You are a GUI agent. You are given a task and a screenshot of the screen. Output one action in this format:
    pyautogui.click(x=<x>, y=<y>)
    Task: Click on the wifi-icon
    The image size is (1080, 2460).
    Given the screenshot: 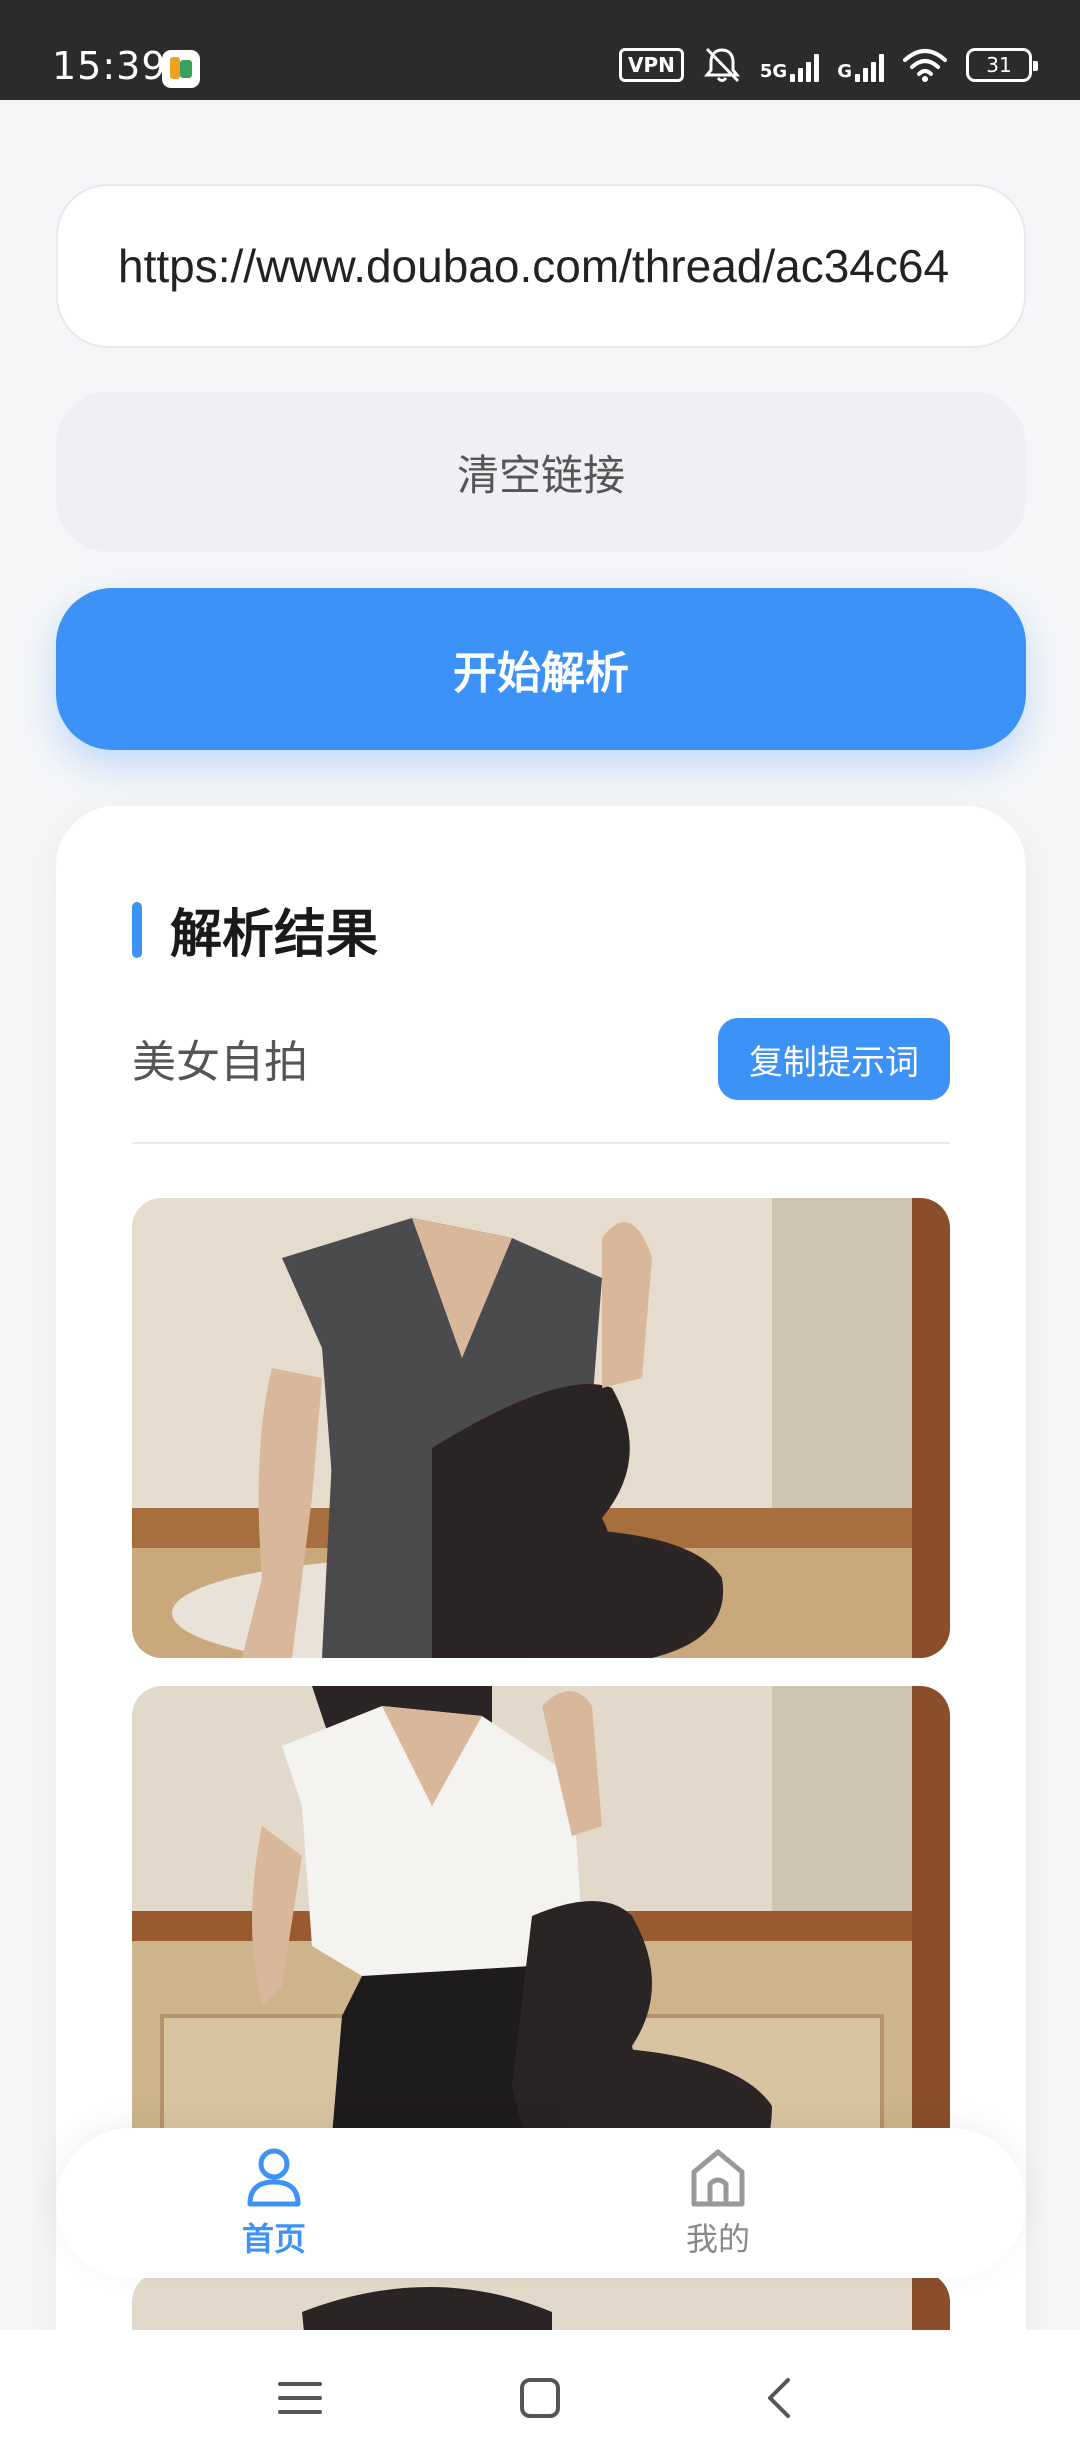 What is the action you would take?
    pyautogui.click(x=925, y=65)
    